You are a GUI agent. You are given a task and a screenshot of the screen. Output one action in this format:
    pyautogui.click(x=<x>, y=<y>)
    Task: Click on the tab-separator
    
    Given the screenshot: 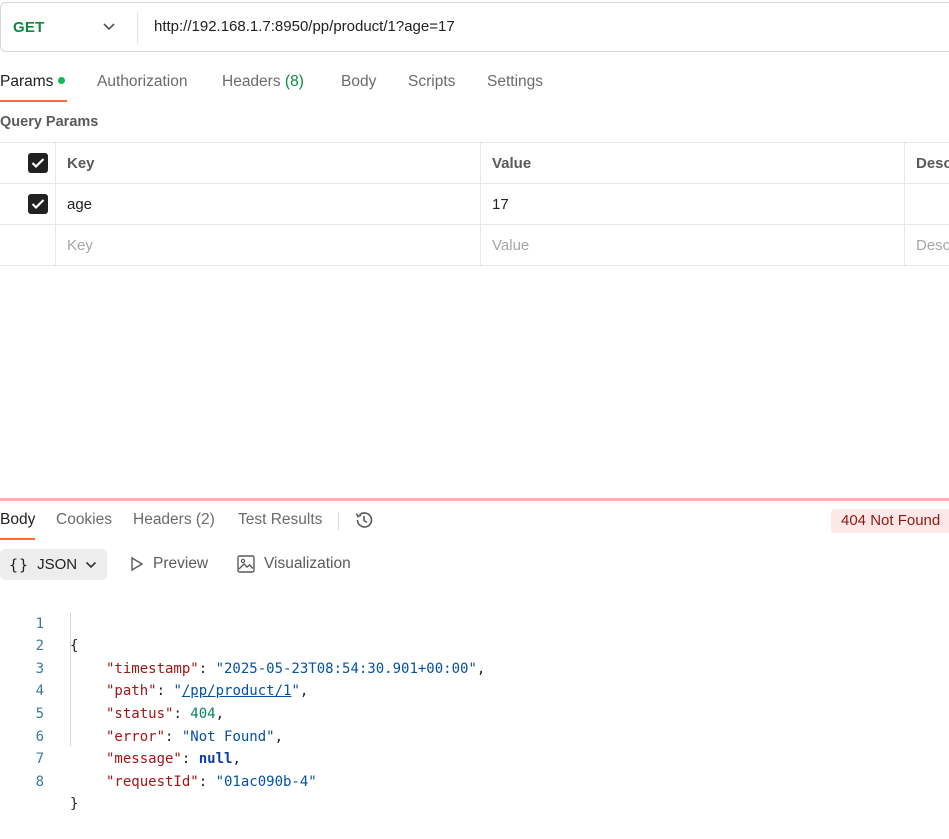 What is the action you would take?
    pyautogui.click(x=338, y=521)
    